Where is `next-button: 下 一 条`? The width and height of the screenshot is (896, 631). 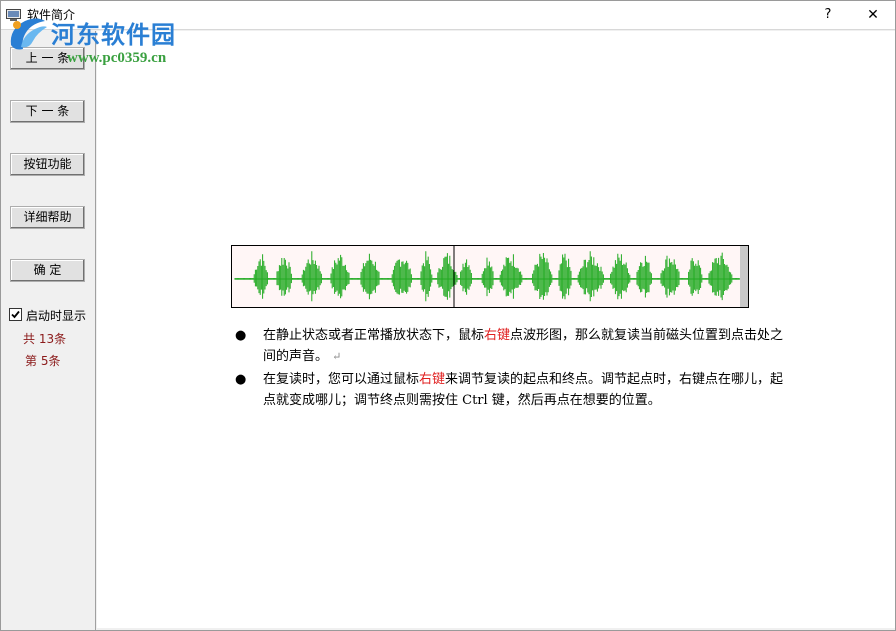 next-button: 下 一 条 is located at coordinates (47, 111).